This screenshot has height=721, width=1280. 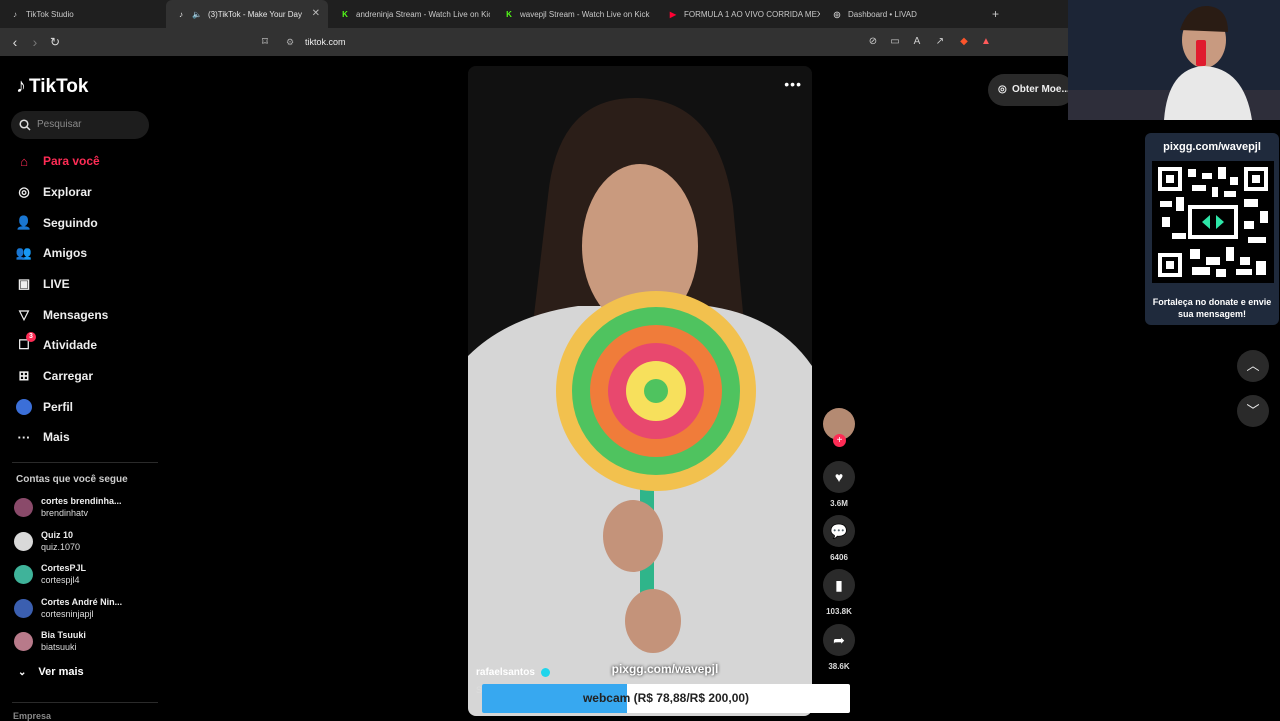 I want to click on see-more-button: ⌄ Ver mais, so click(x=51, y=672).